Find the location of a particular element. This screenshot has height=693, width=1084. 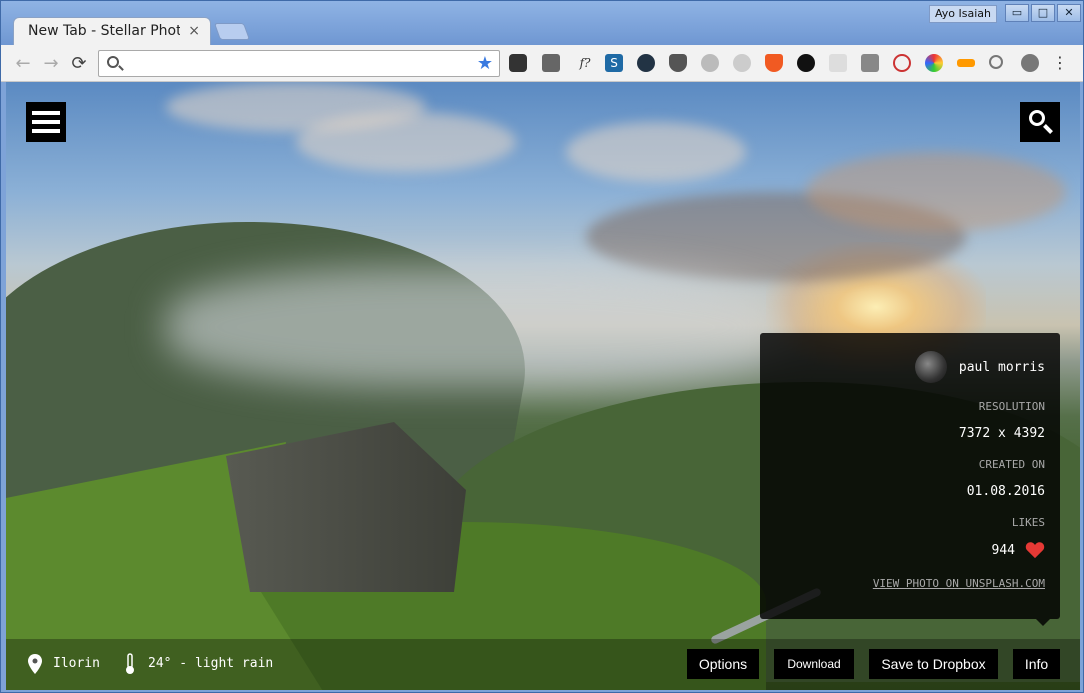

pocket-icon is located at coordinates (518, 63).